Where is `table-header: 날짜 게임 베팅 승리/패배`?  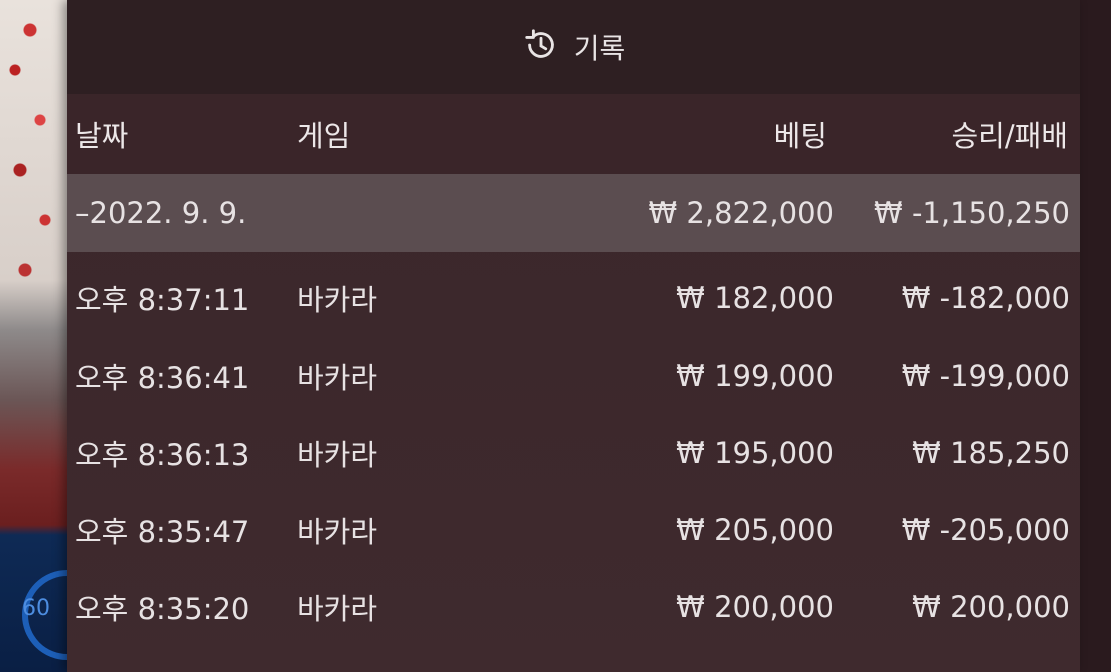
table-header: 날짜 게임 베팅 승리/패배 is located at coordinates (573, 134).